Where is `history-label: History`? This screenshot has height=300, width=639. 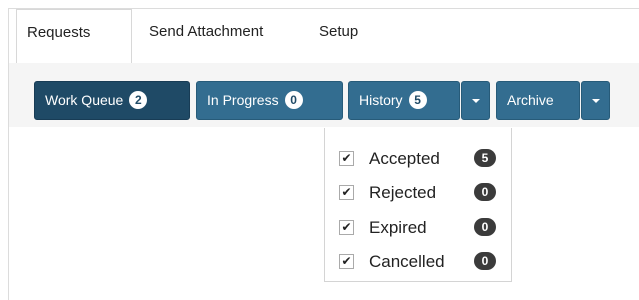
history-label: History is located at coordinates (381, 100).